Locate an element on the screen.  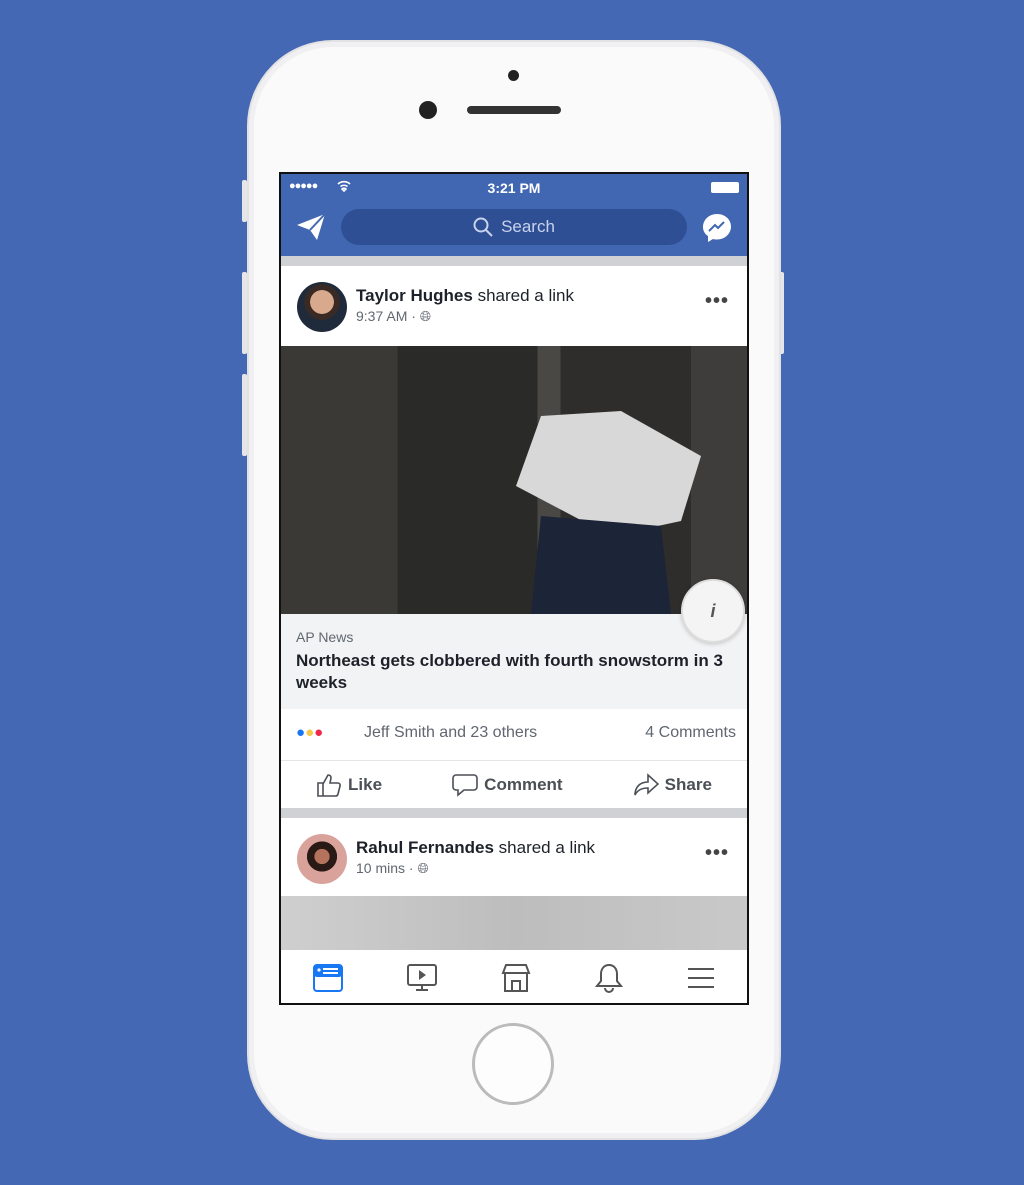
author-name: Taylor Hughes is located at coordinates (414, 295).